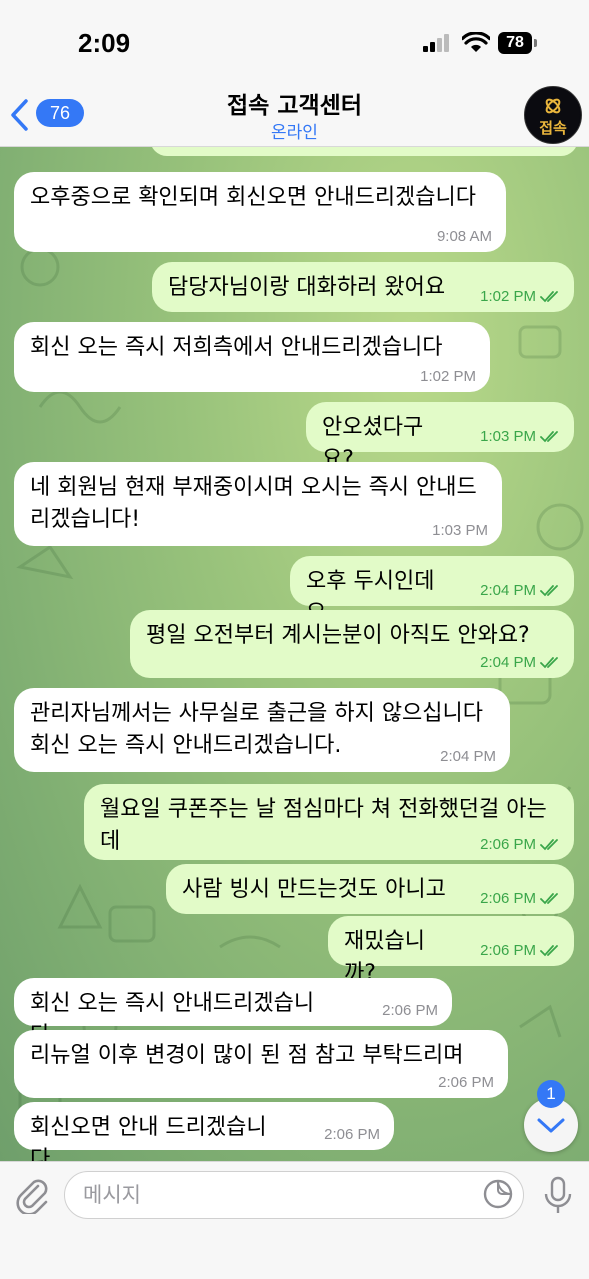 The height and width of the screenshot is (1279, 589). Describe the element at coordinates (558, 1196) in the screenshot. I see `microphone-icon` at that location.